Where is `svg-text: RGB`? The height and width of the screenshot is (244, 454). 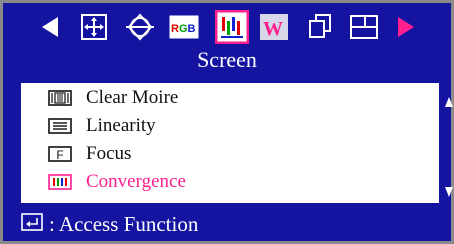
svg-text: RGB is located at coordinates (183, 29).